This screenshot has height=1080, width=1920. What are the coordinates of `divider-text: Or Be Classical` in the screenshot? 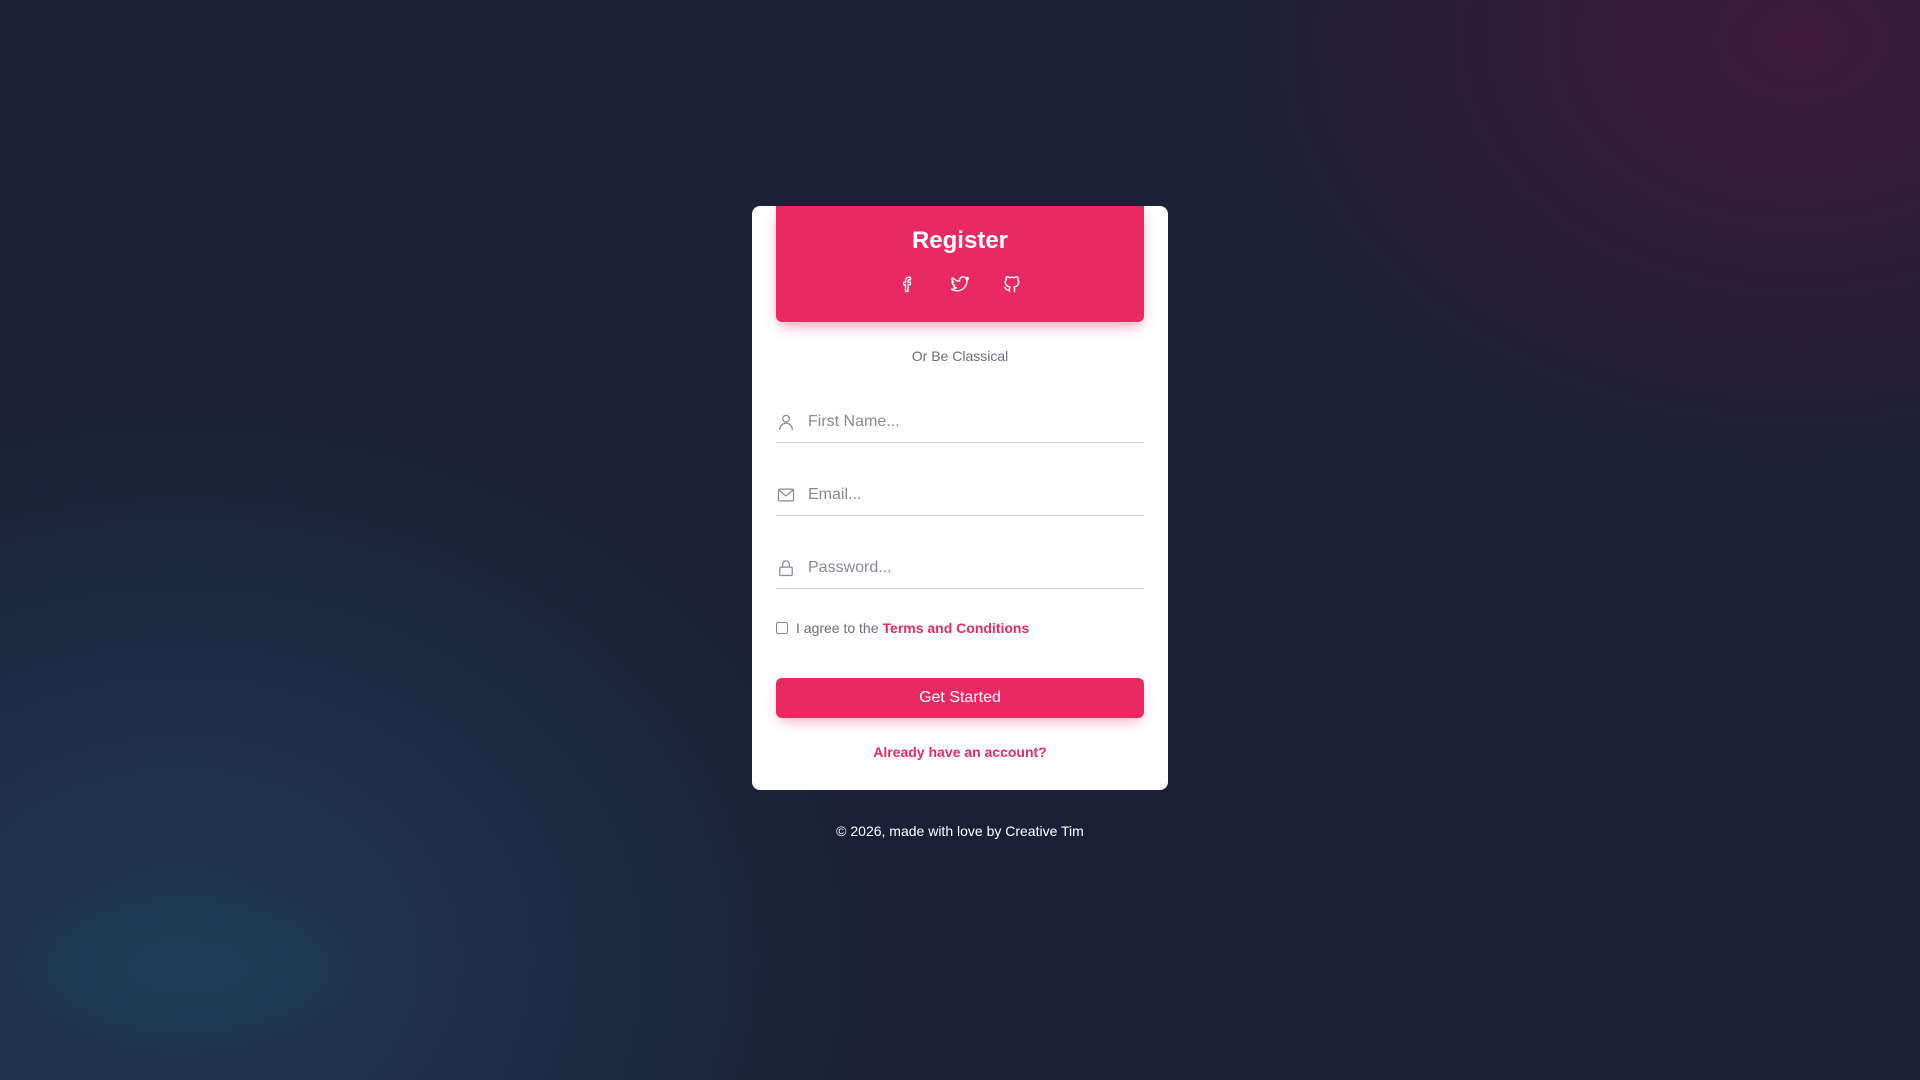 It's located at (960, 356).